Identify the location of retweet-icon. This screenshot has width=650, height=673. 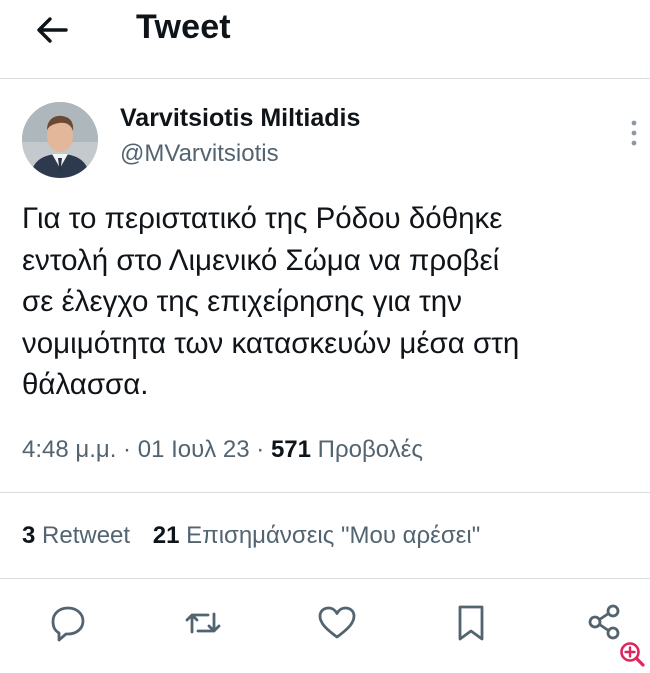
(203, 623).